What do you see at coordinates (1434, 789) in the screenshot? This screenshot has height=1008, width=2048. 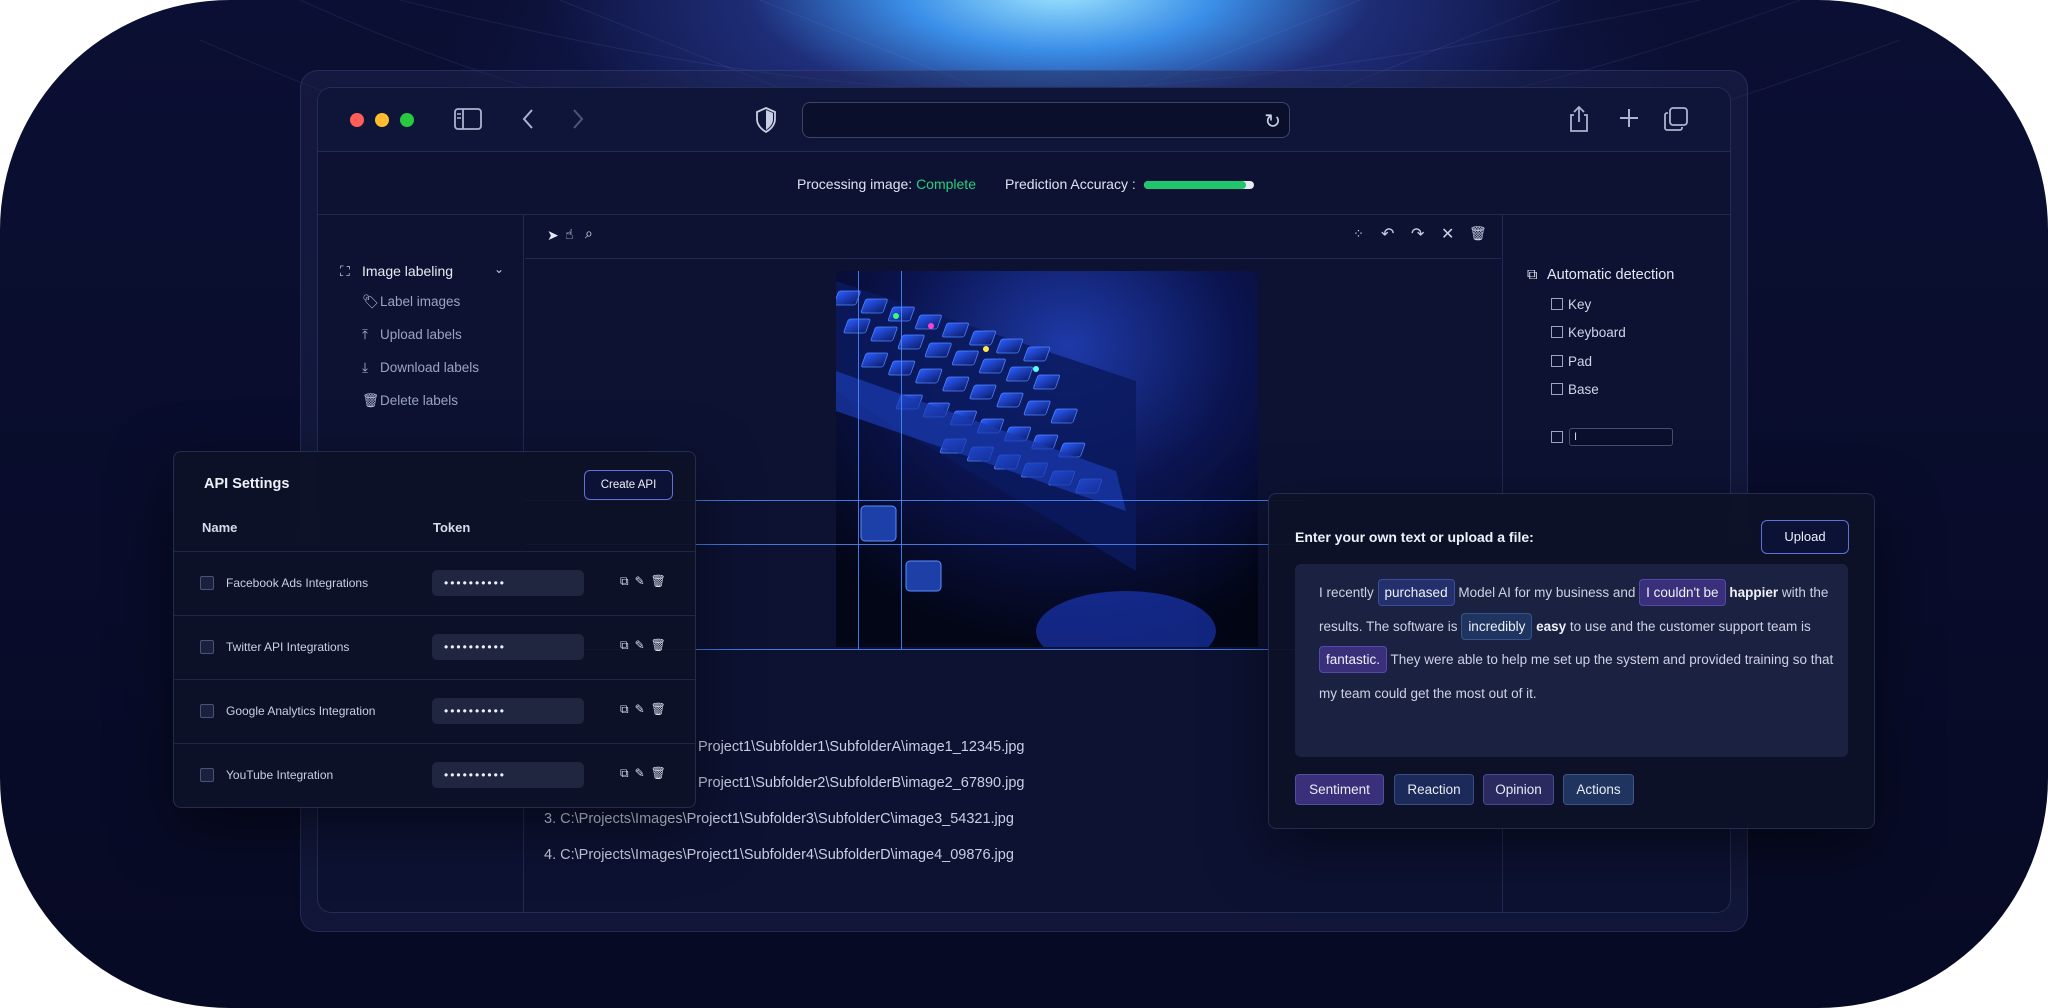 I see `tag-reaction: Reaction` at bounding box center [1434, 789].